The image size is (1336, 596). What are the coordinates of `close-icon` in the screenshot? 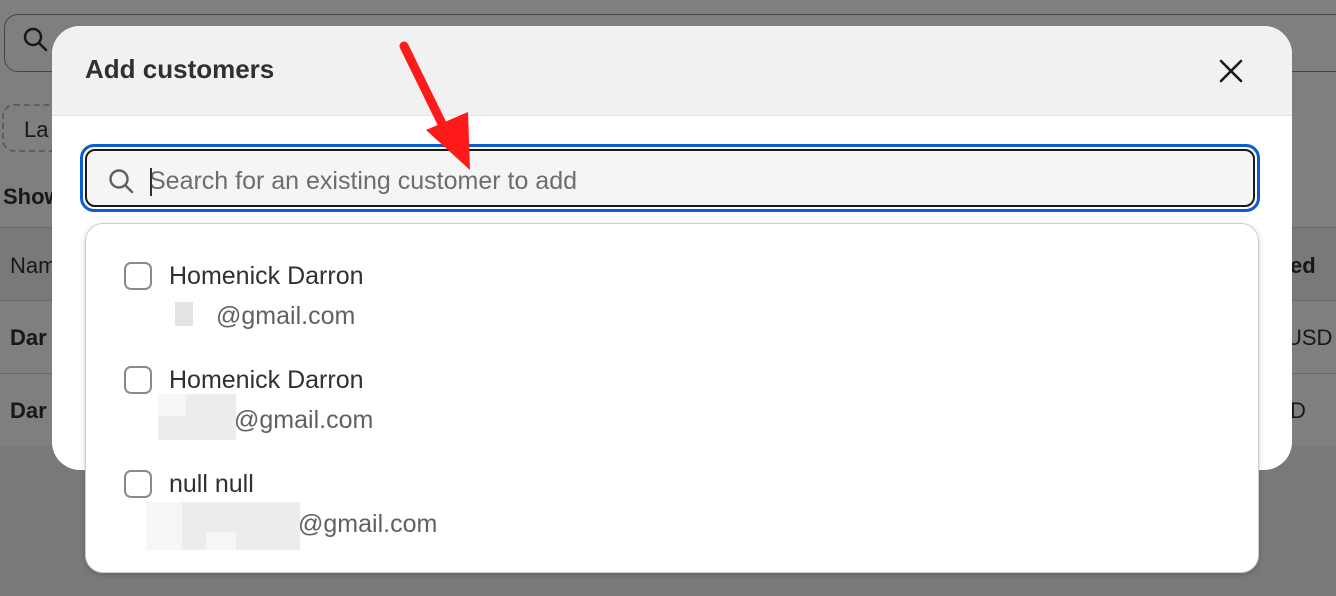 It's located at (1231, 71).